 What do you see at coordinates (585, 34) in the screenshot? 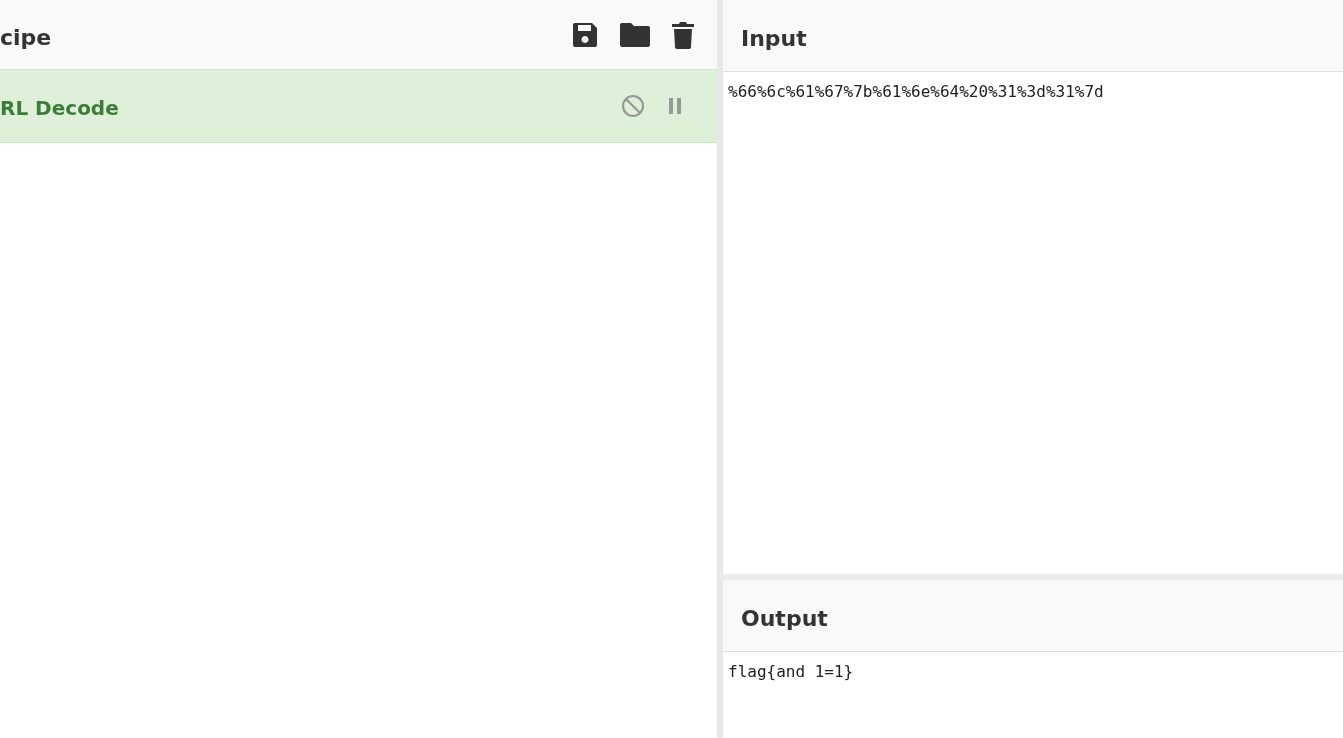
I see `save-icon` at bounding box center [585, 34].